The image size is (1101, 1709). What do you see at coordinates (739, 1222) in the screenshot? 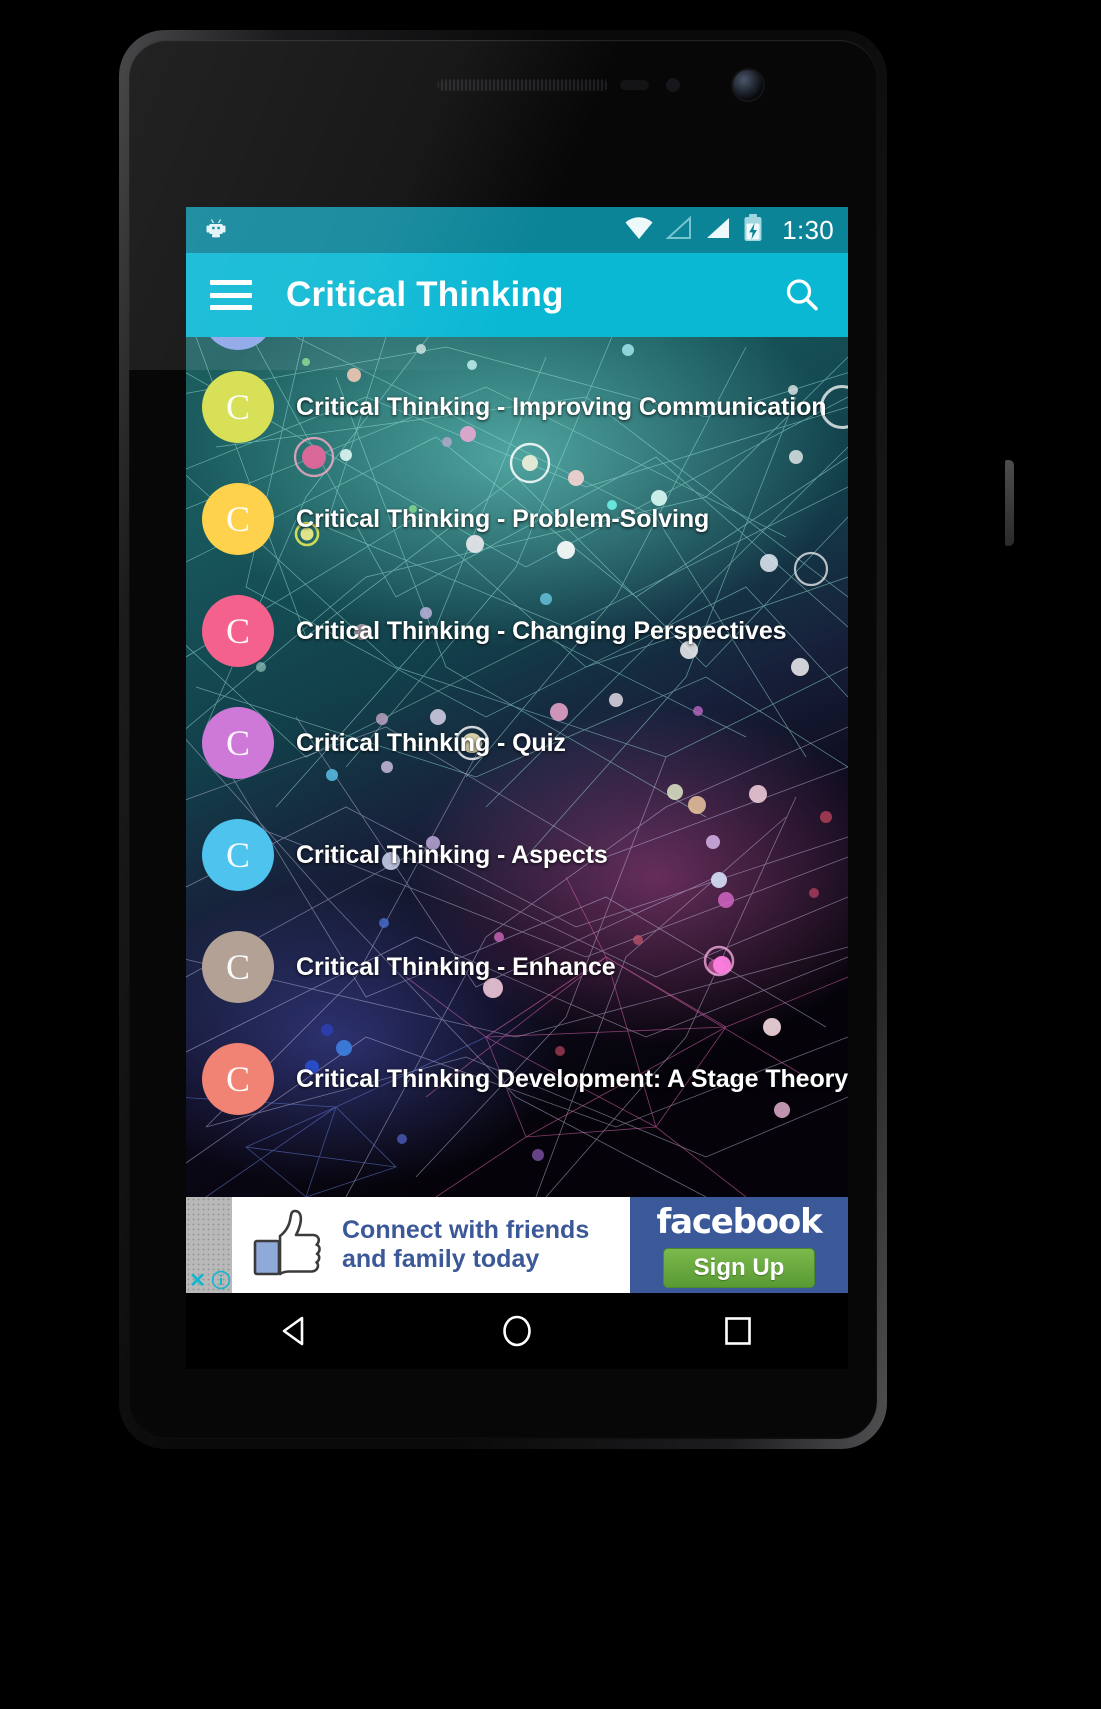
I see `facebook-logo: facebook` at bounding box center [739, 1222].